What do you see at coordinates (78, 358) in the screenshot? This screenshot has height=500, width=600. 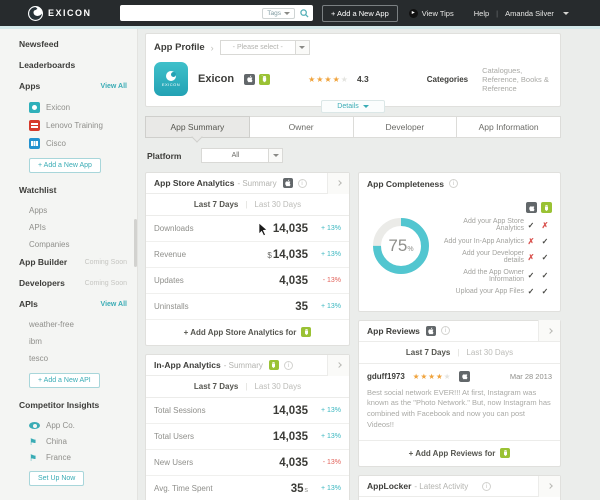 I see `api-tesco: tesco` at bounding box center [78, 358].